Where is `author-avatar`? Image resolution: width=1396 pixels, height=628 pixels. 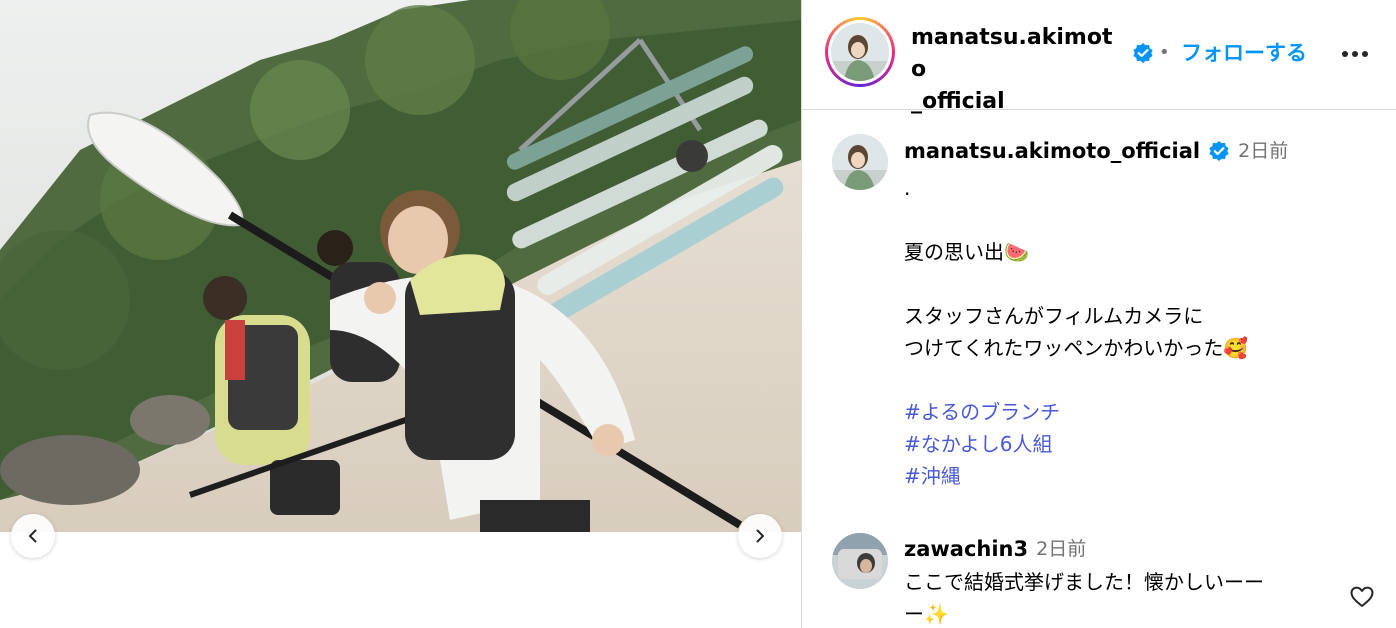 author-avatar is located at coordinates (860, 52).